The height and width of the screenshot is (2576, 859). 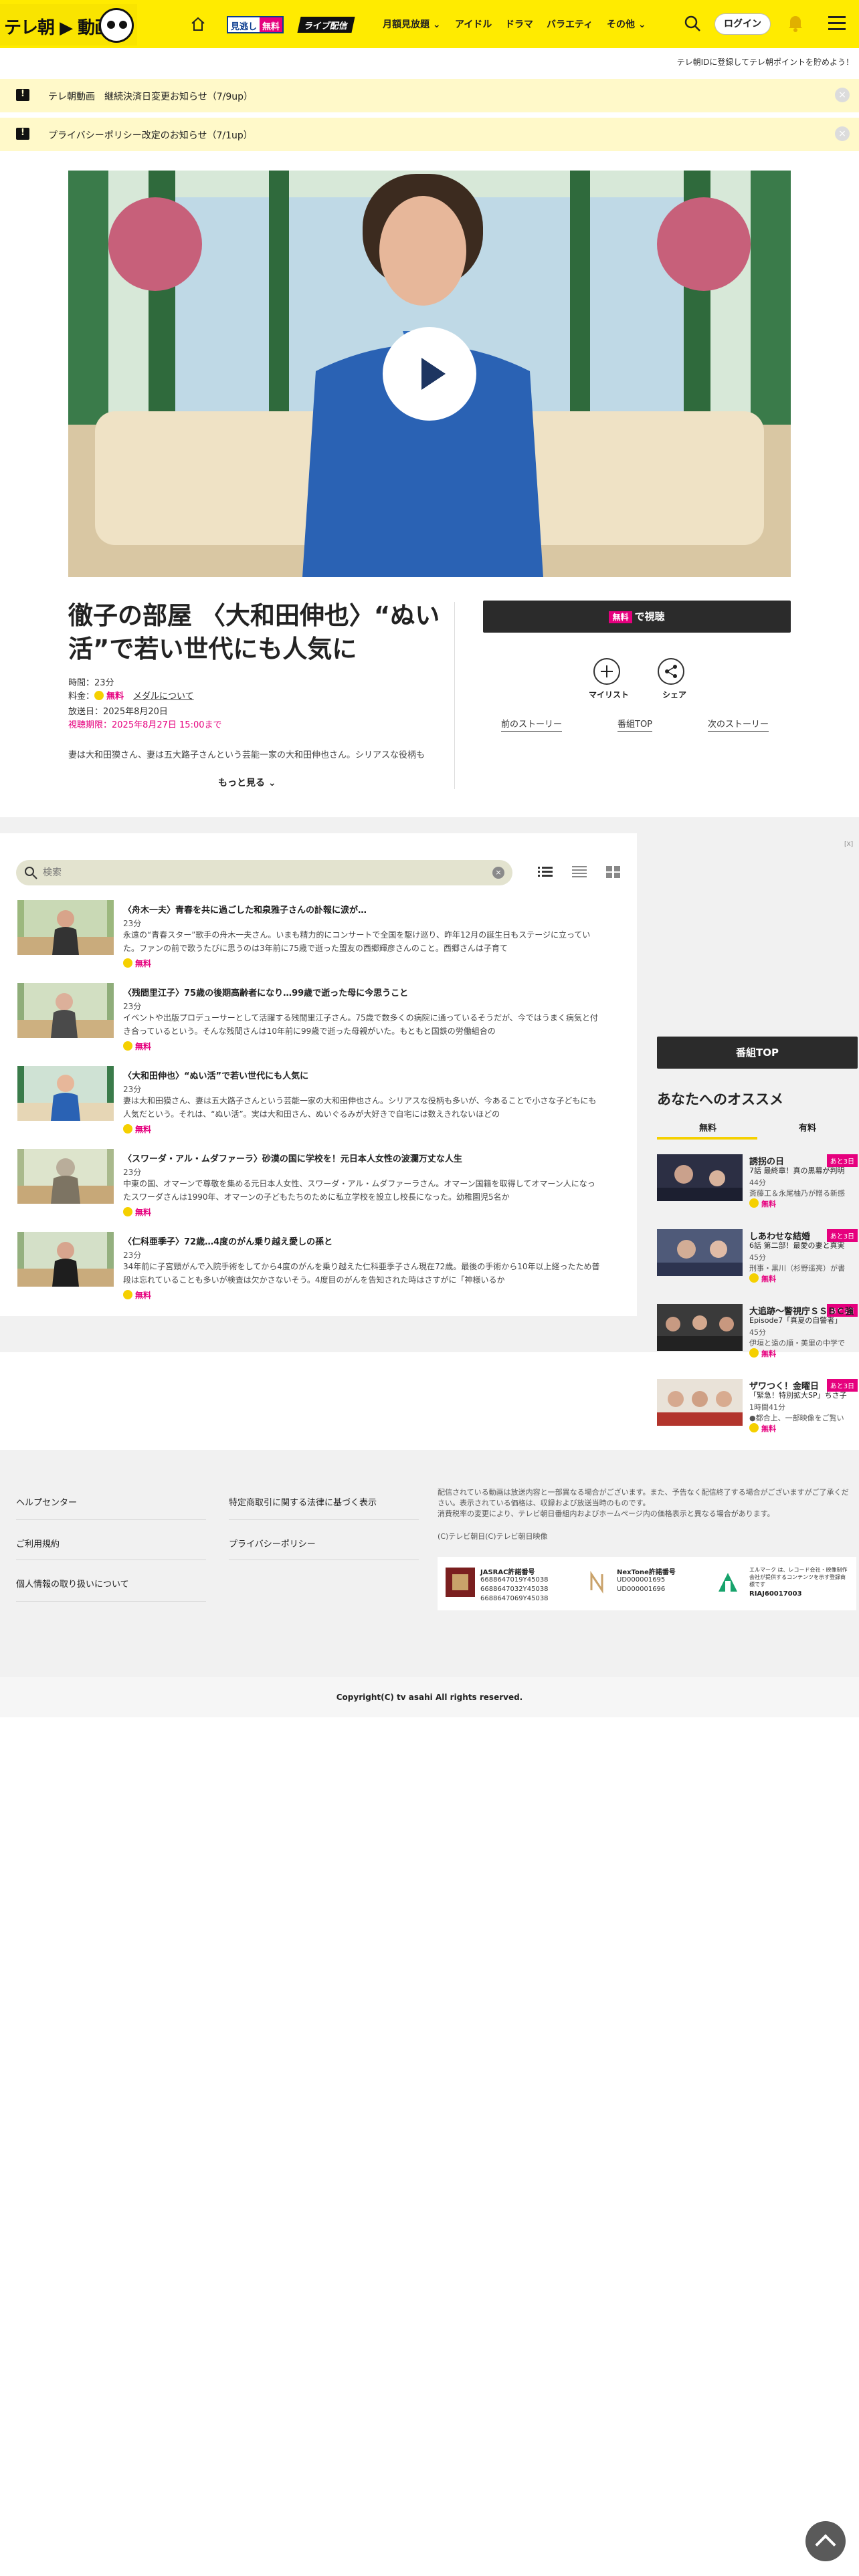 What do you see at coordinates (765, 62) in the screenshot?
I see `promo-text: テレ朝IDに登録してテレ朝ポイントを貯めよう！` at bounding box center [765, 62].